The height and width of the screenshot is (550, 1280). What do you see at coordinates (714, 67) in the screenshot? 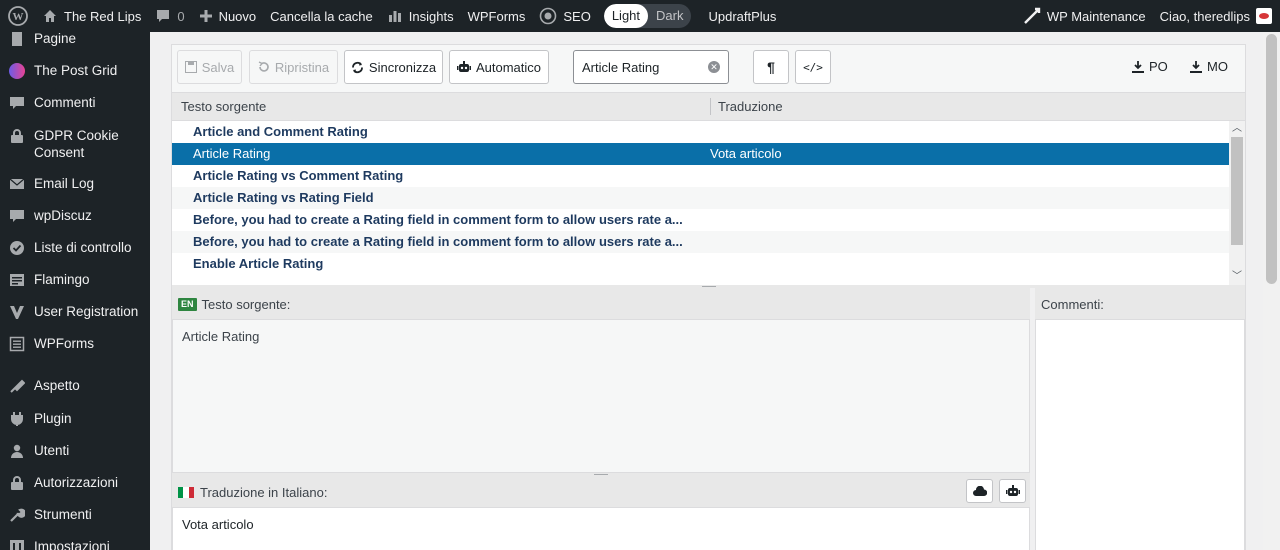
I see `clear-search-icon: ✕` at bounding box center [714, 67].